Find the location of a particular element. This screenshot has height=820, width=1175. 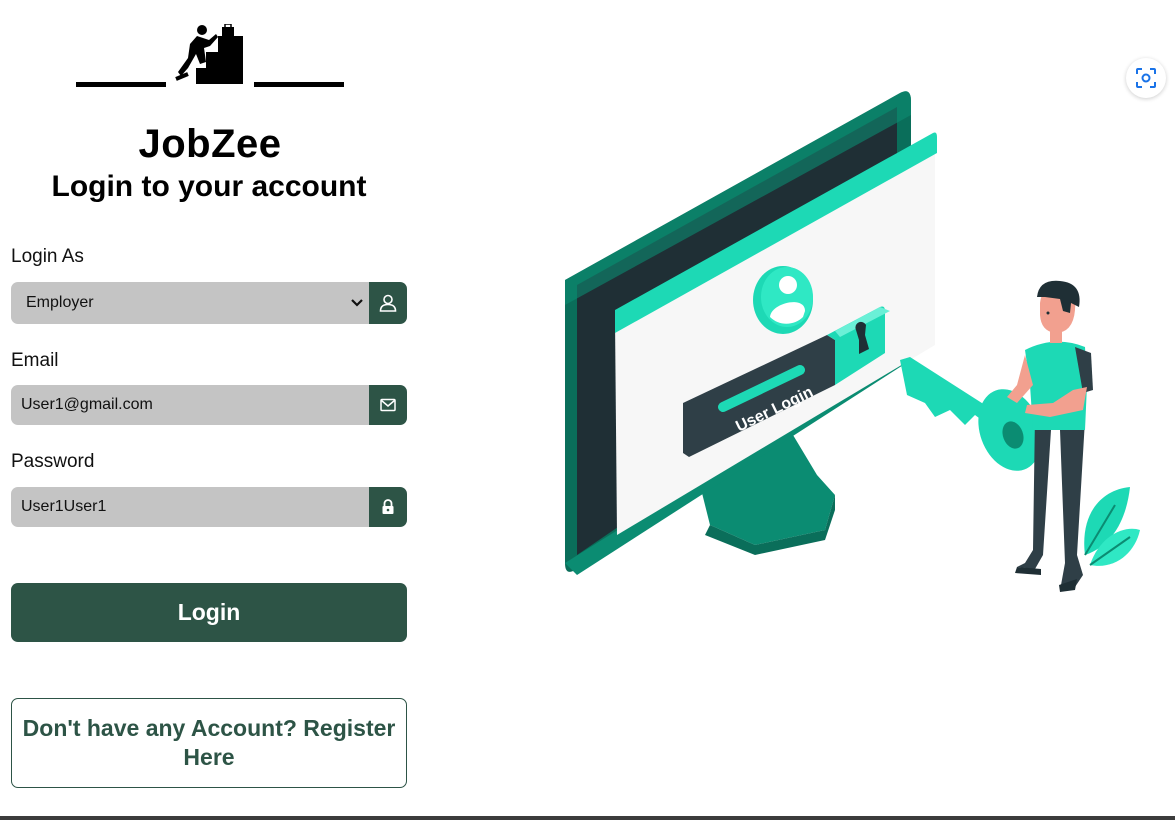

password-label: Password is located at coordinates (53, 461).